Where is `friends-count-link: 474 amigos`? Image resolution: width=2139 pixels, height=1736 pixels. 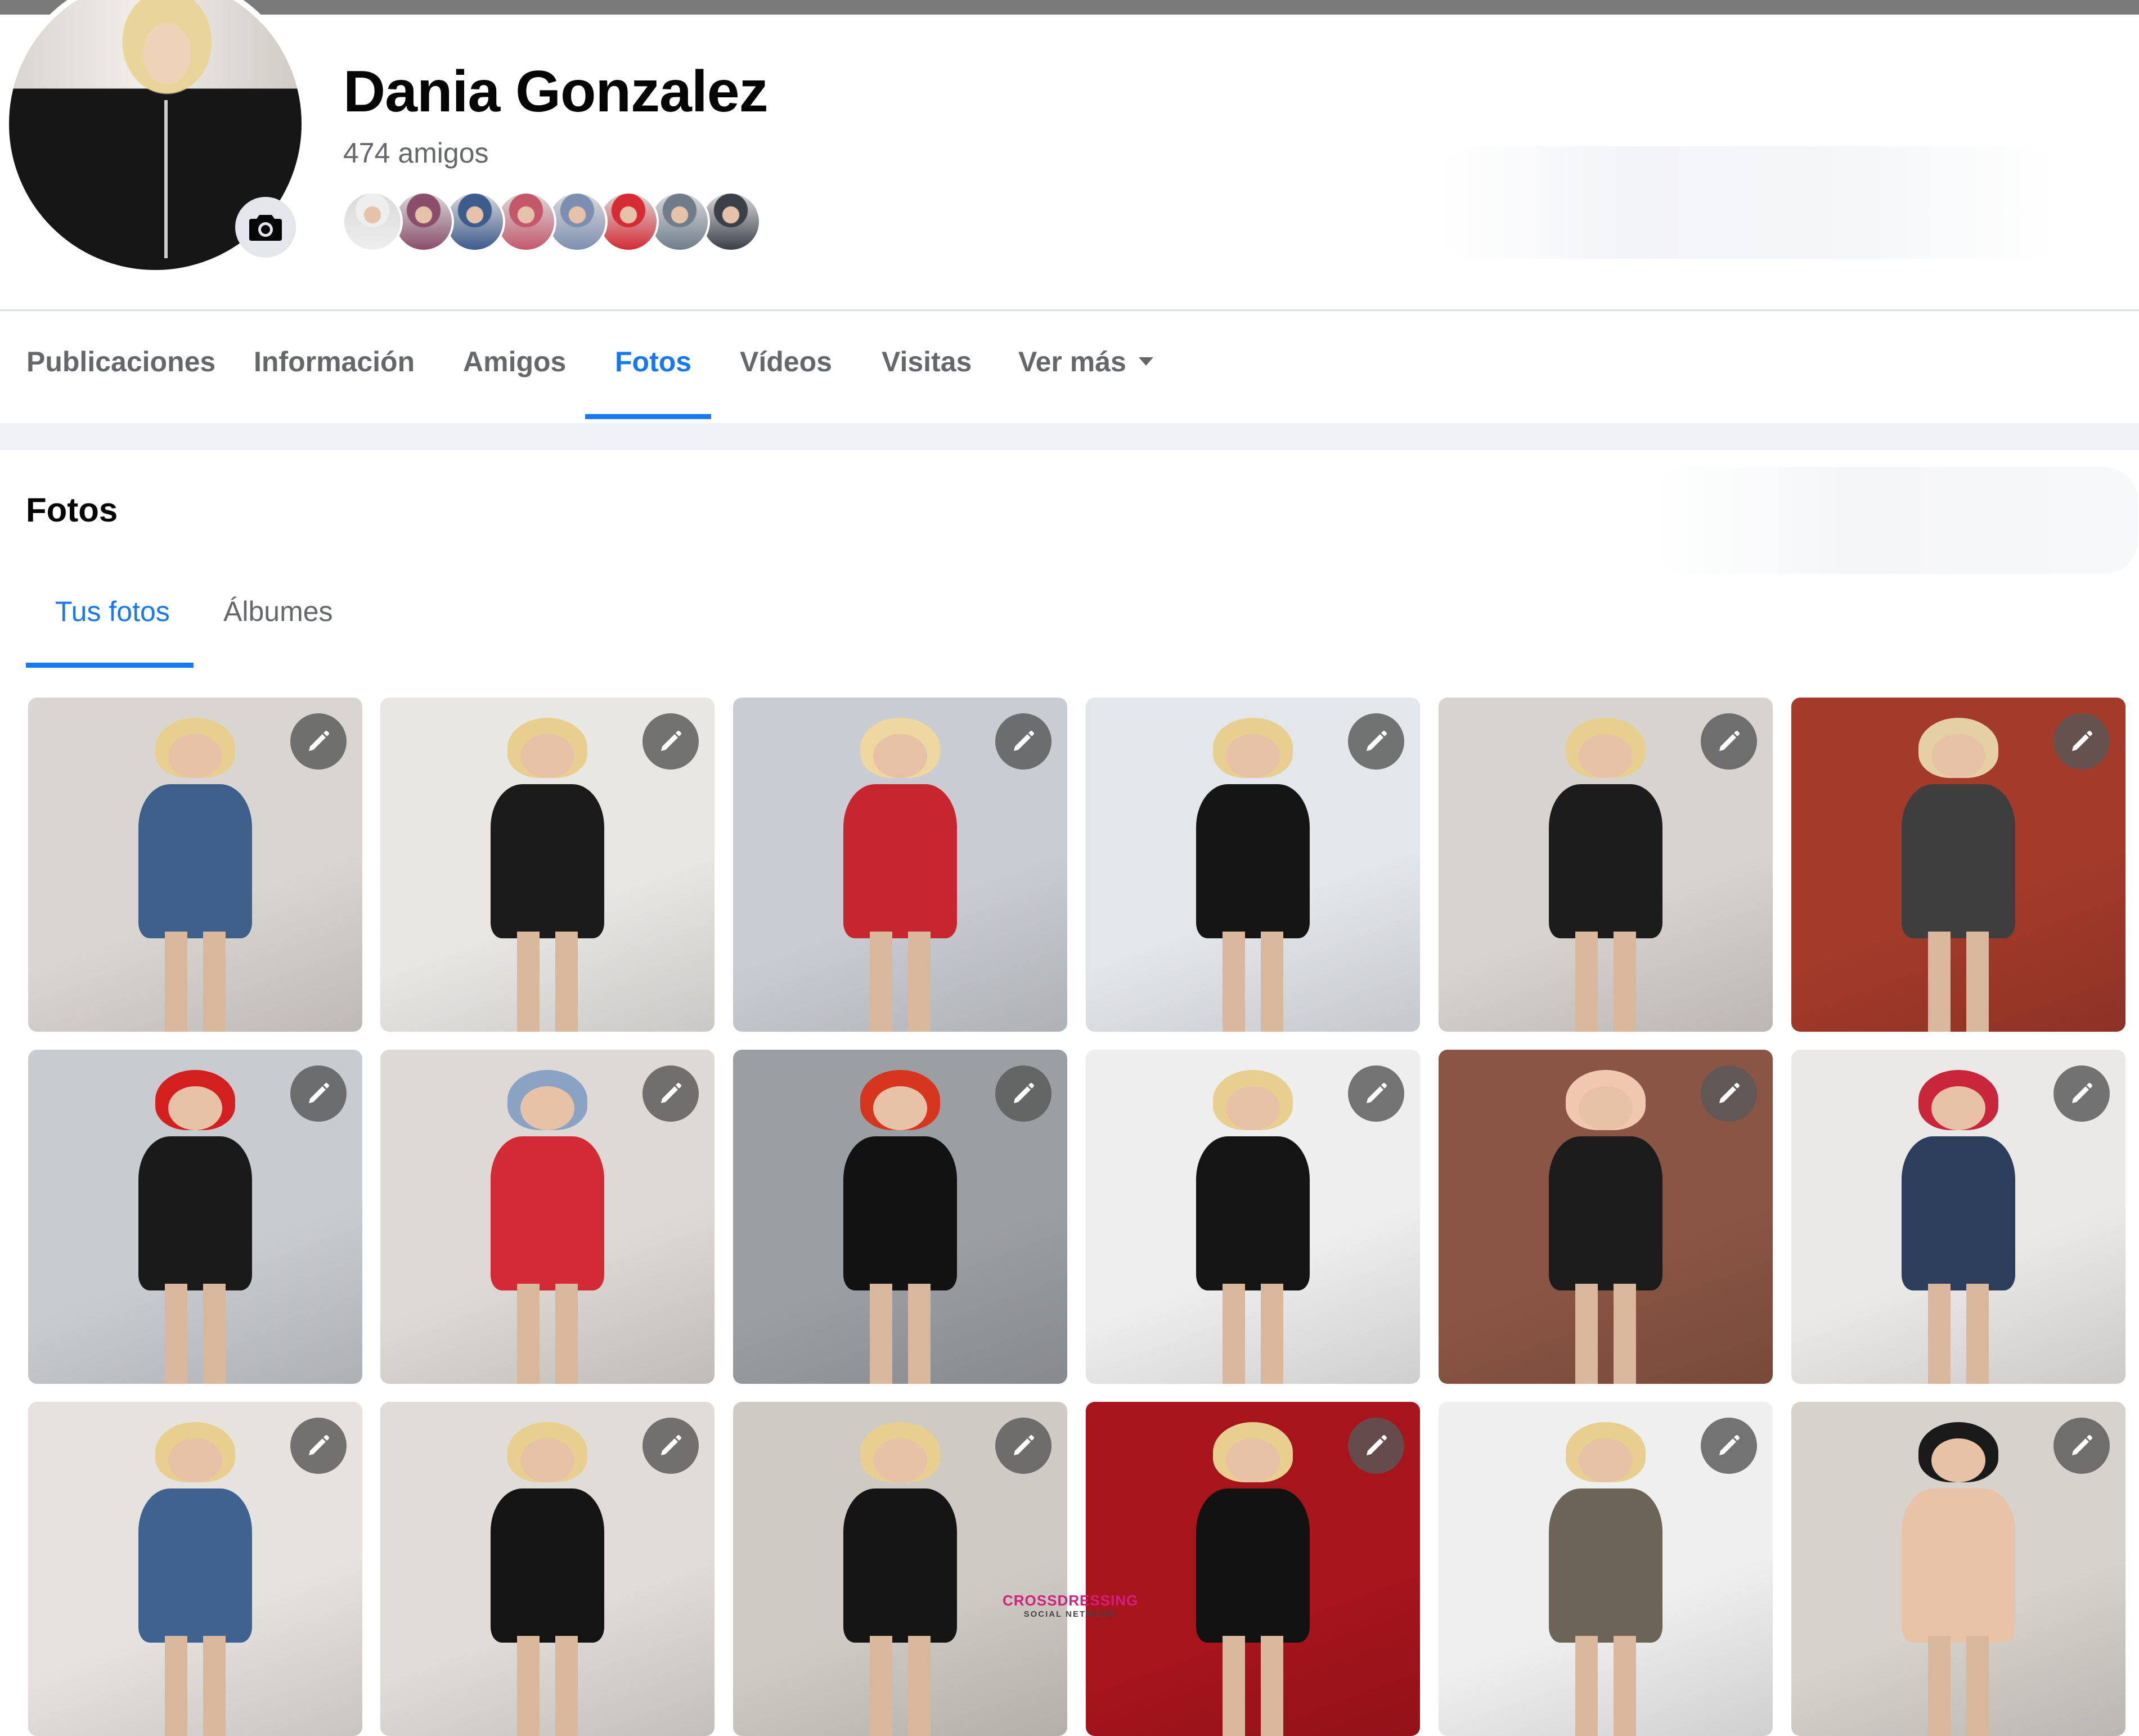 friends-count-link: 474 amigos is located at coordinates (416, 153).